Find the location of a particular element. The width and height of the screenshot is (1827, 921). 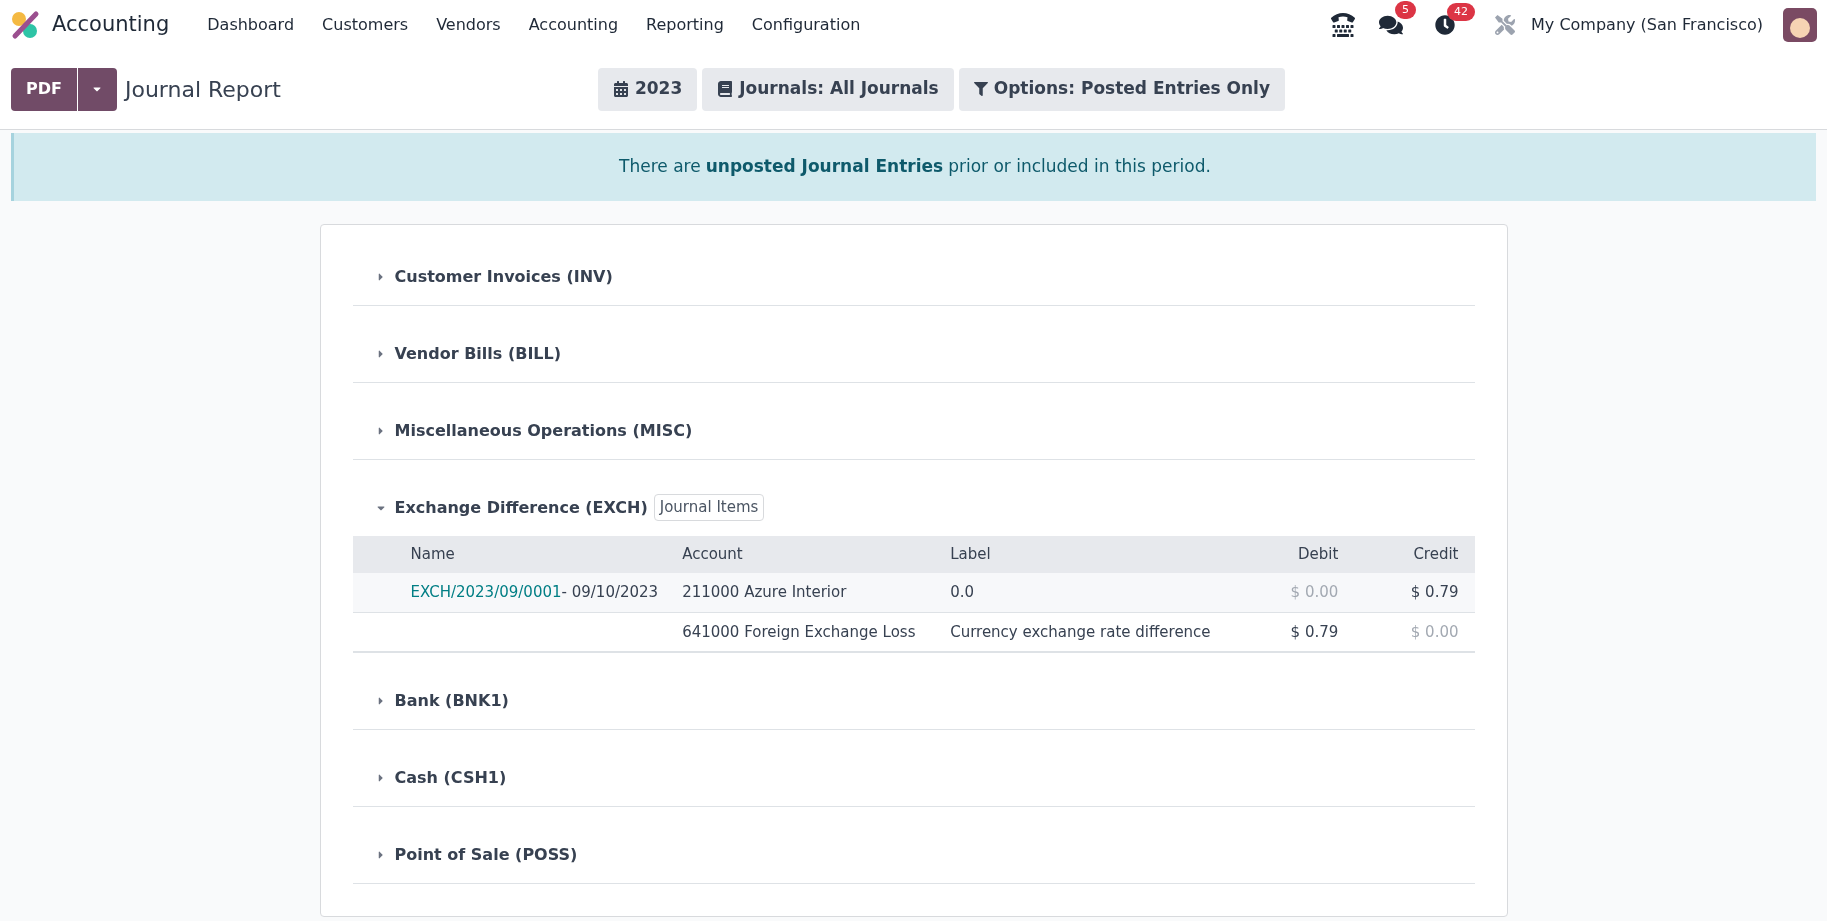

journal-toggle: Point of Sale (POSS) is located at coordinates (465, 854).